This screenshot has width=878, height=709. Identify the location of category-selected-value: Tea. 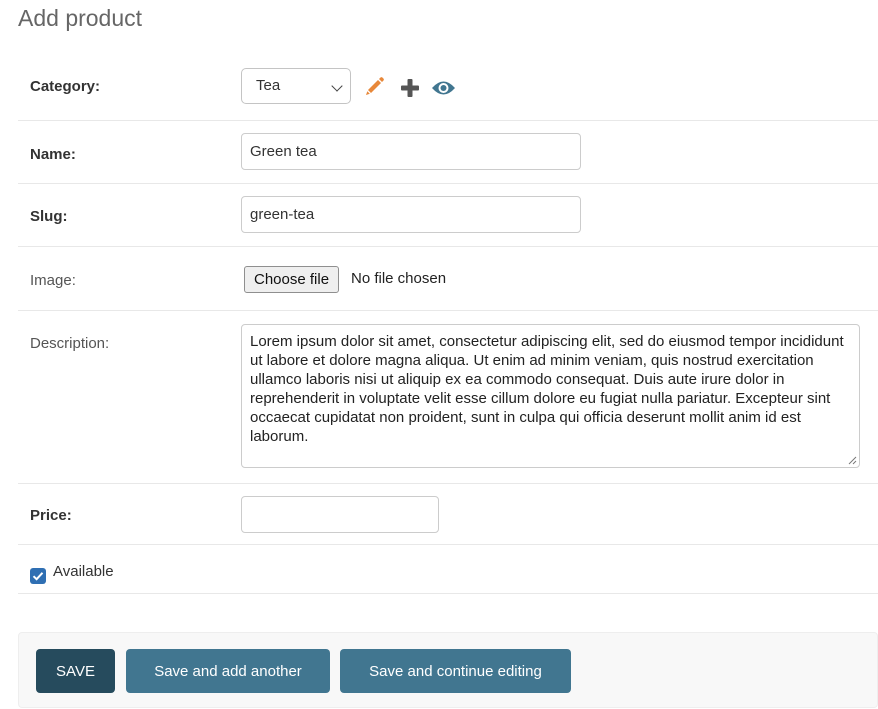
(268, 85).